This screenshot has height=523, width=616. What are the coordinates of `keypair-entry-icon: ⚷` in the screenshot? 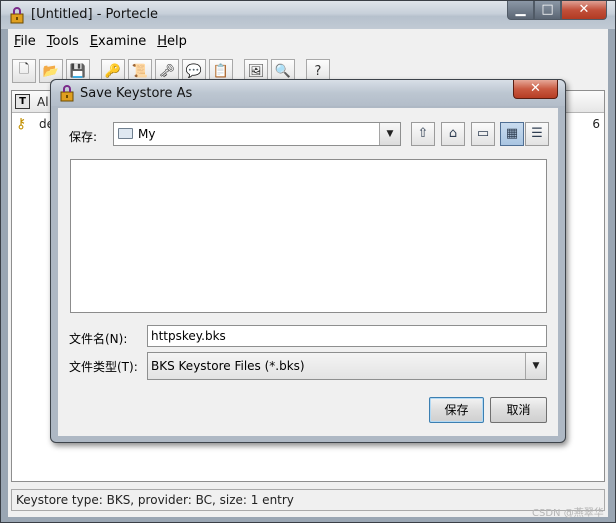 It's located at (21, 124).